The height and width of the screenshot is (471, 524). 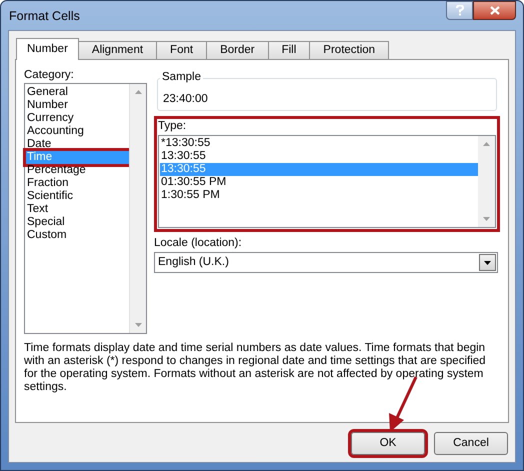 What do you see at coordinates (173, 126) in the screenshot?
I see `type-label: Type:` at bounding box center [173, 126].